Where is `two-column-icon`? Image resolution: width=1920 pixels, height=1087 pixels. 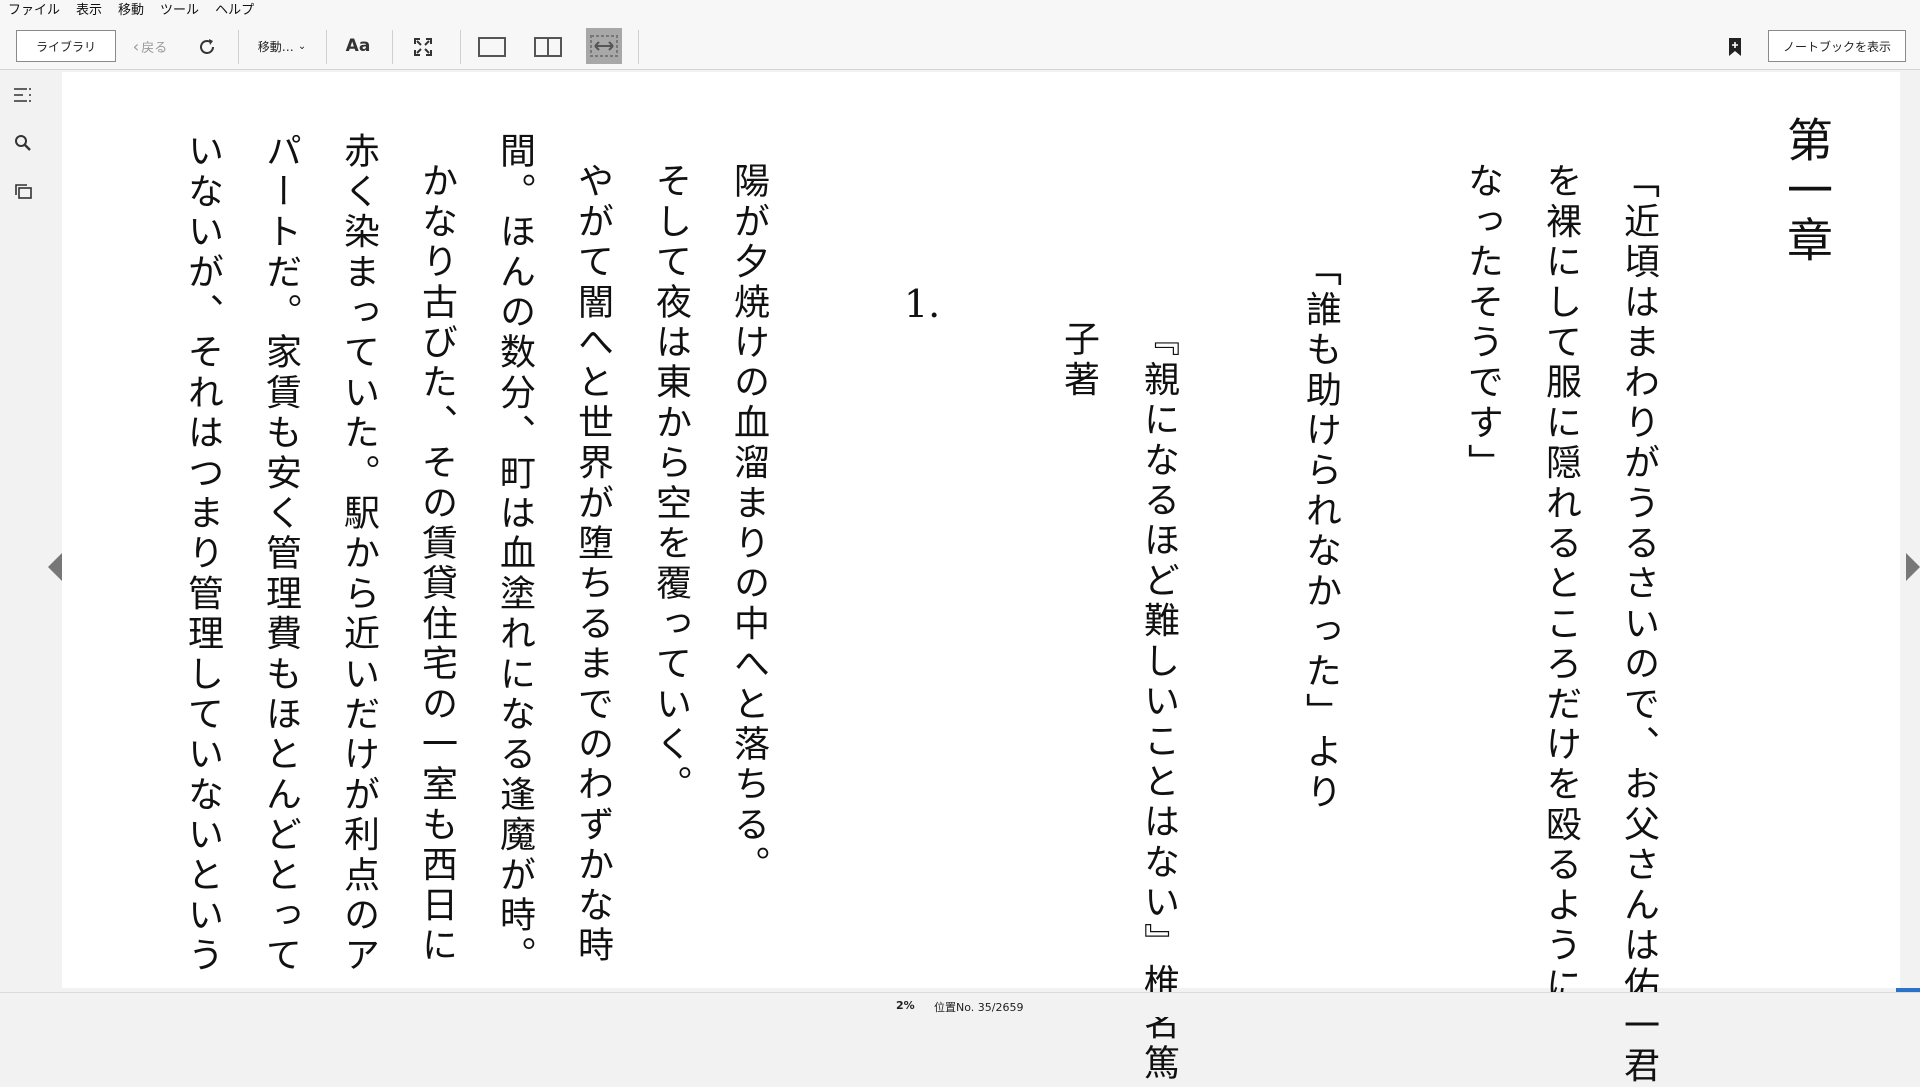 two-column-icon is located at coordinates (548, 47).